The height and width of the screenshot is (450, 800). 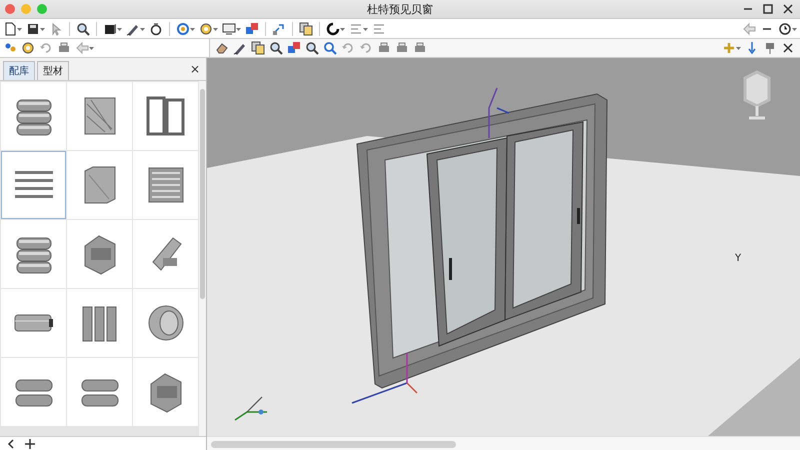 What do you see at coordinates (222, 48) in the screenshot?
I see `eraser-icon` at bounding box center [222, 48].